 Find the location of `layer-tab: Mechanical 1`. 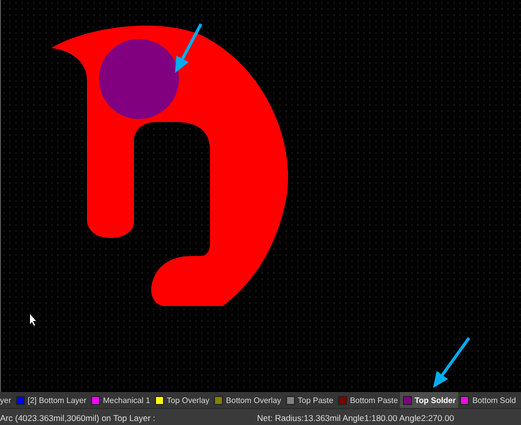

layer-tab: Mechanical 1 is located at coordinates (120, 400).